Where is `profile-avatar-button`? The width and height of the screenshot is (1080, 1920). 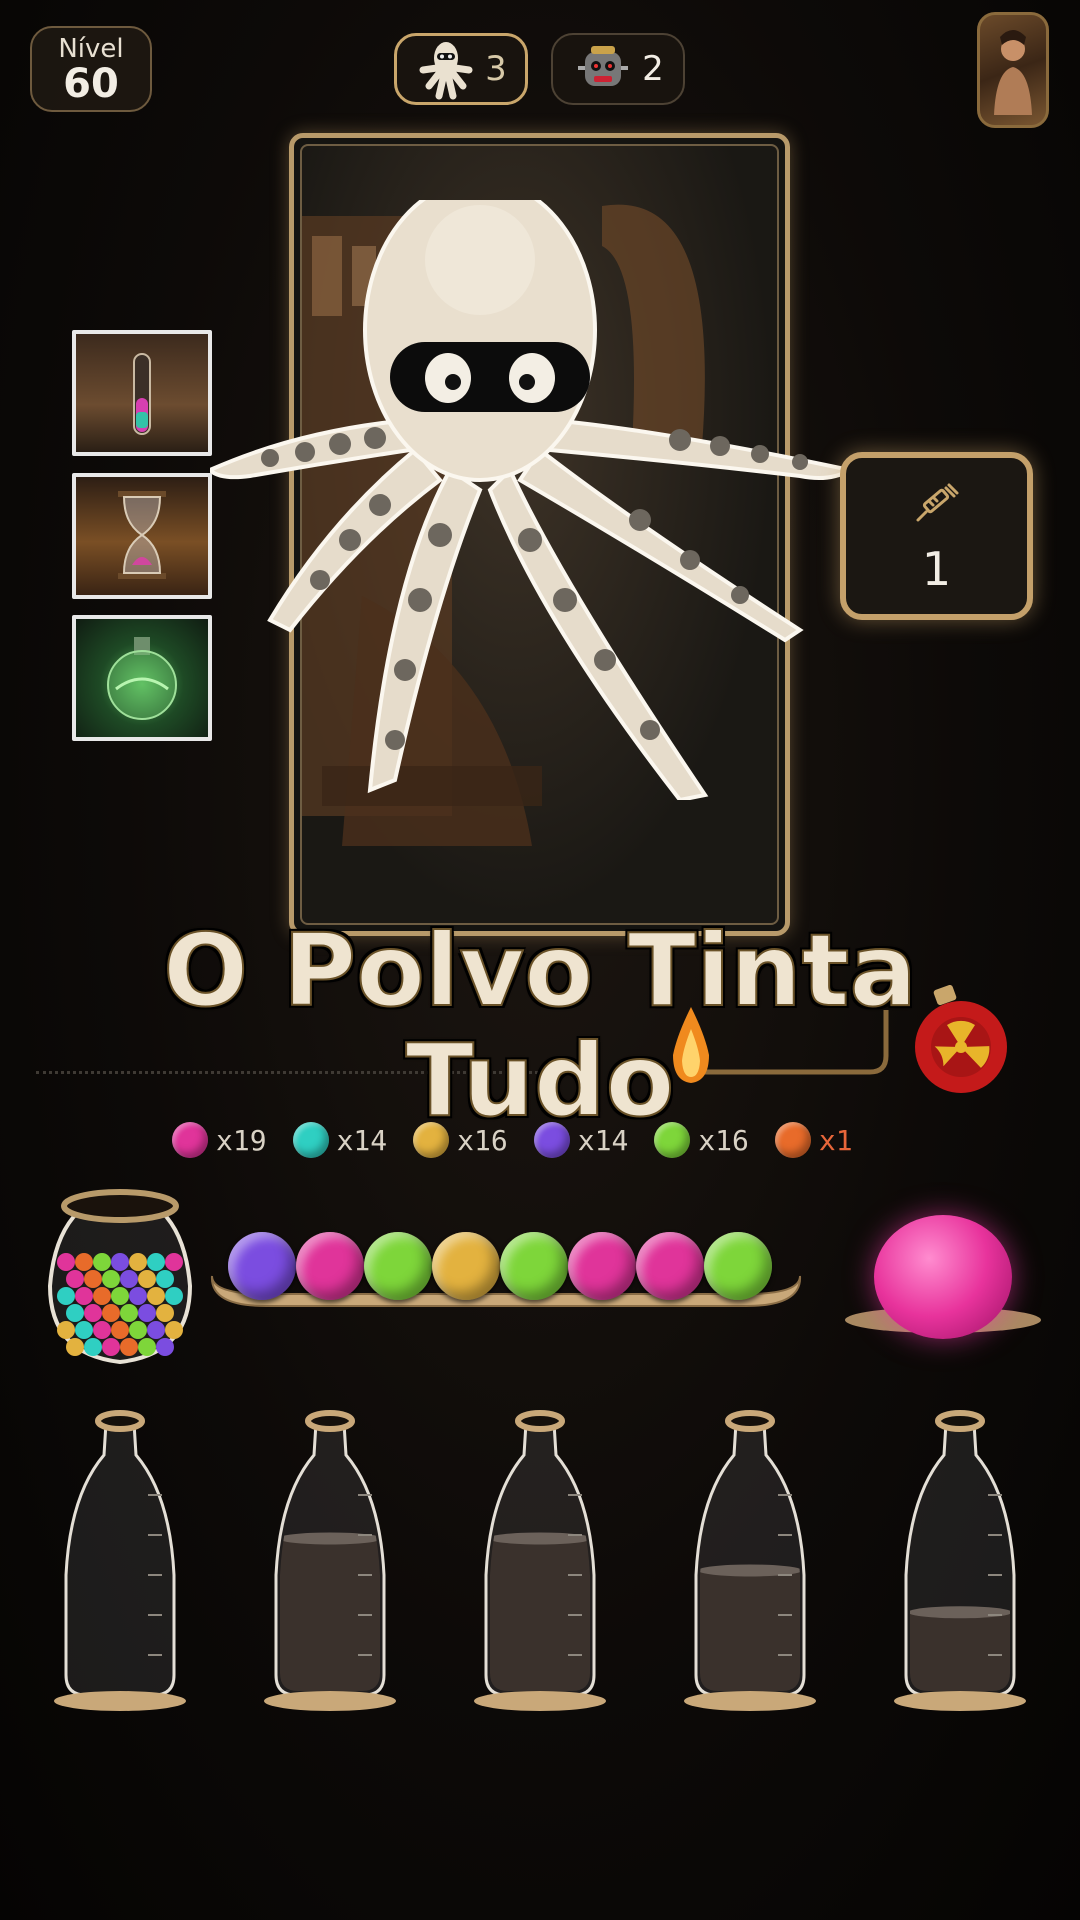
profile-avatar-button is located at coordinates (1013, 70).